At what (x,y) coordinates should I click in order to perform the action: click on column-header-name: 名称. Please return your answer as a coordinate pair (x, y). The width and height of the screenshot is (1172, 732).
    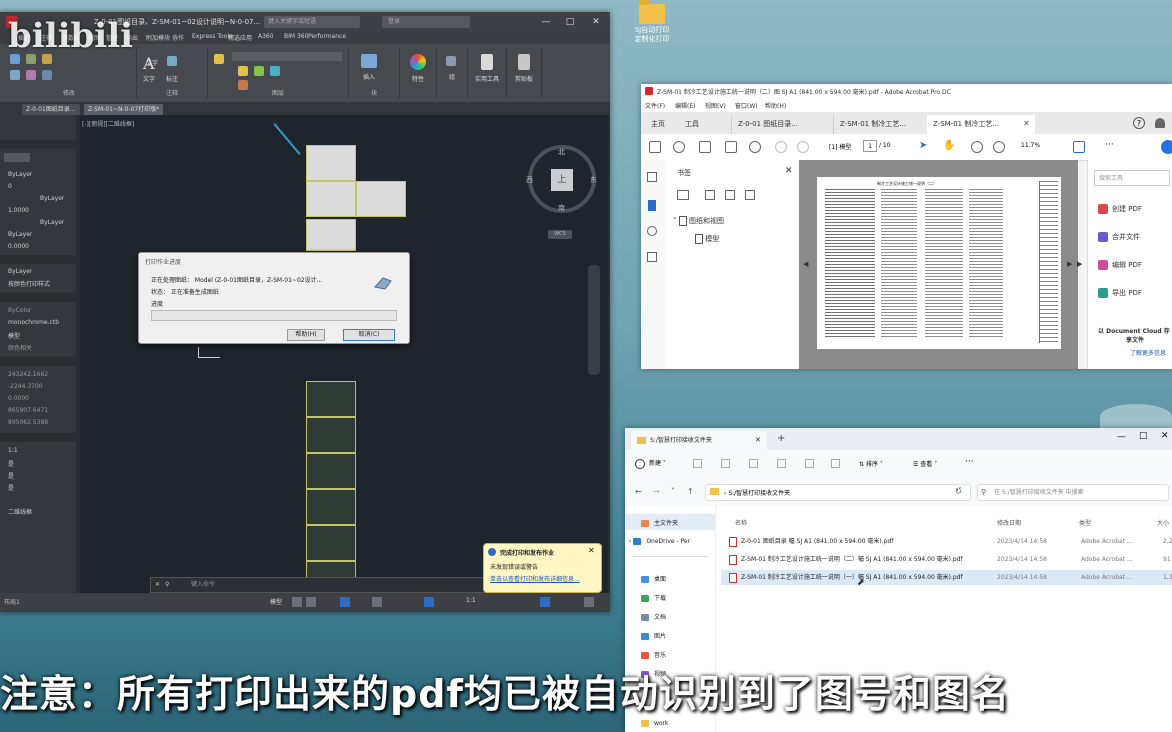
    Looking at the image, I should click on (741, 522).